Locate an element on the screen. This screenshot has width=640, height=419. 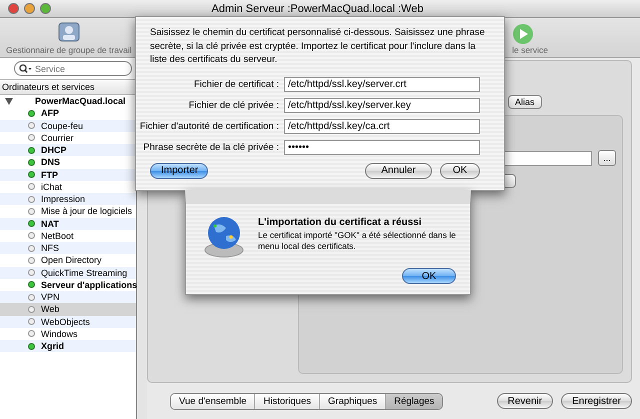
service-item: AFP is located at coordinates (68, 113).